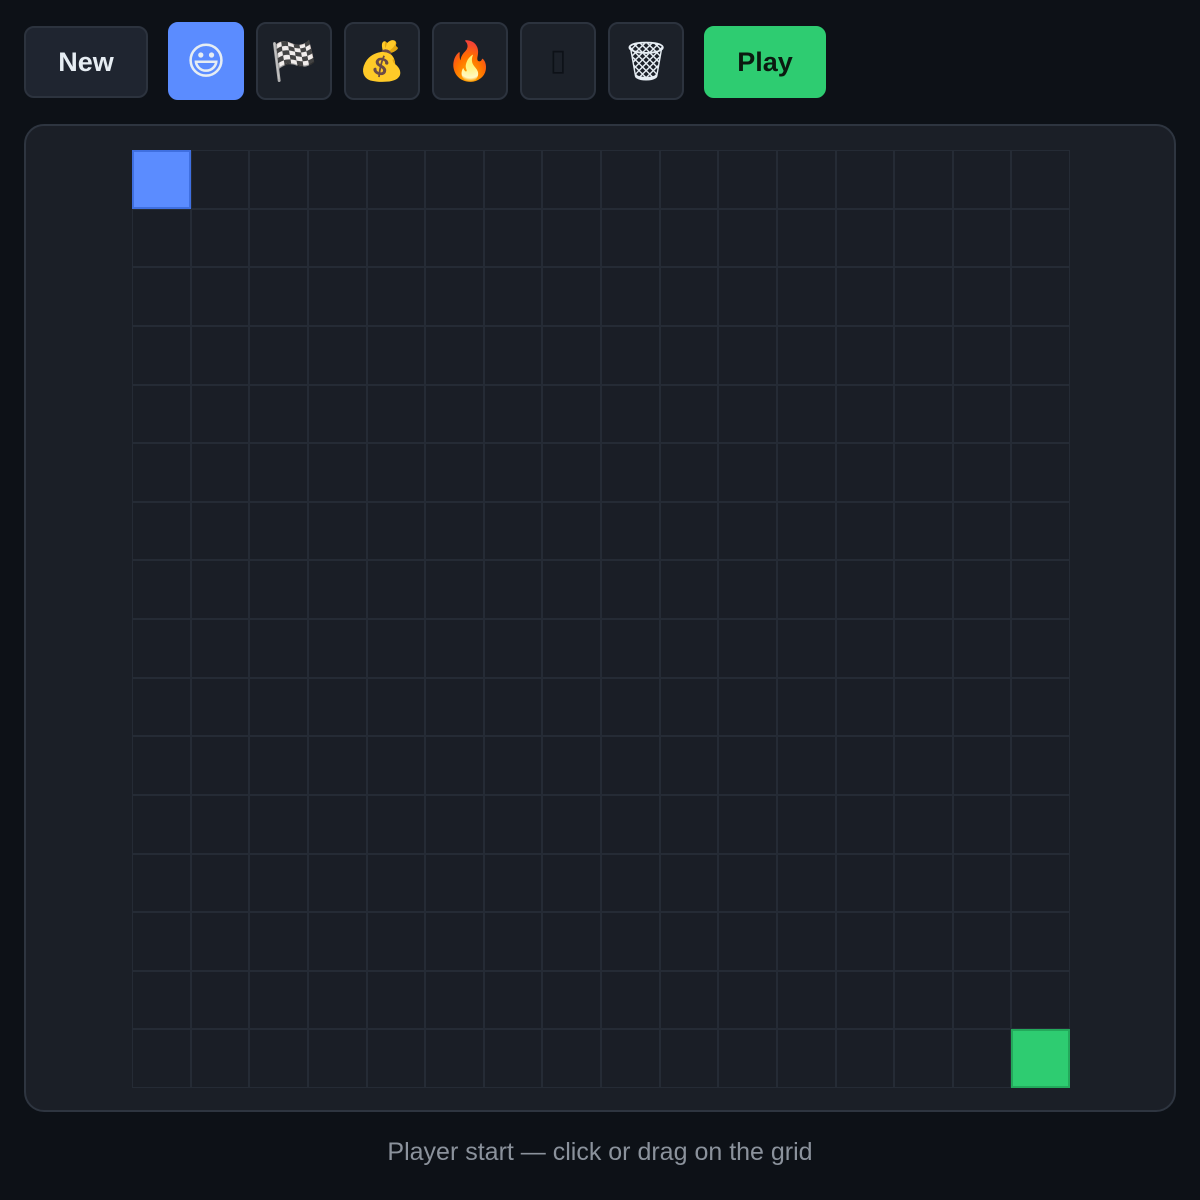 The image size is (1200, 1200). Describe the element at coordinates (382, 61) in the screenshot. I see `tool-coin-button: 💰` at that location.